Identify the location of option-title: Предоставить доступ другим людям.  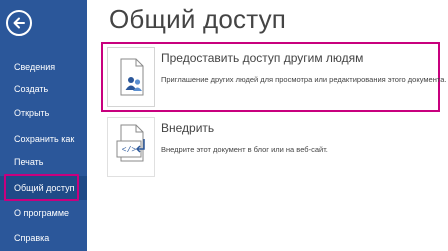
(262, 58).